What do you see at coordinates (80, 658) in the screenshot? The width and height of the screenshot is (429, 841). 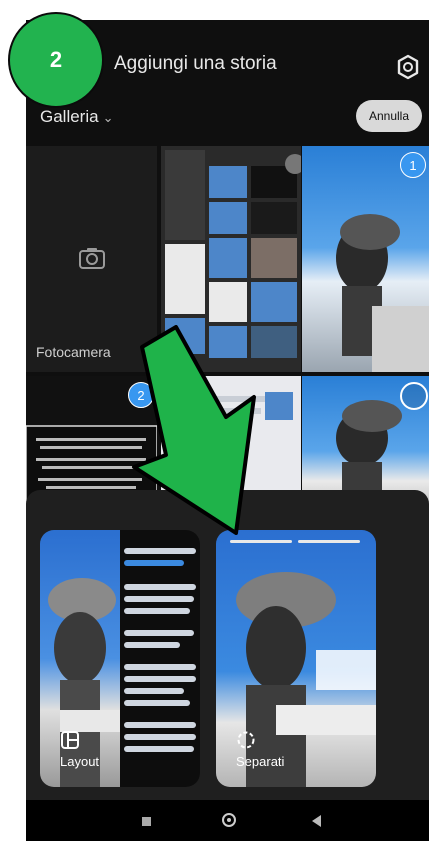 I see `layout-photo` at bounding box center [80, 658].